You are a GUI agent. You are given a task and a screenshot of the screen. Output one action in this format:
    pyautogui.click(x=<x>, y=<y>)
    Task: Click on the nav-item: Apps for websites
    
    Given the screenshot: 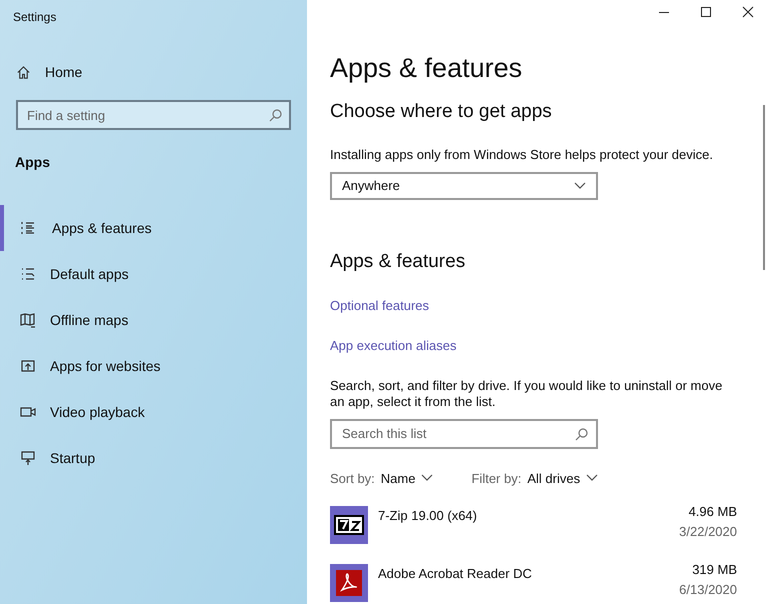 What is the action you would take?
    pyautogui.click(x=153, y=366)
    